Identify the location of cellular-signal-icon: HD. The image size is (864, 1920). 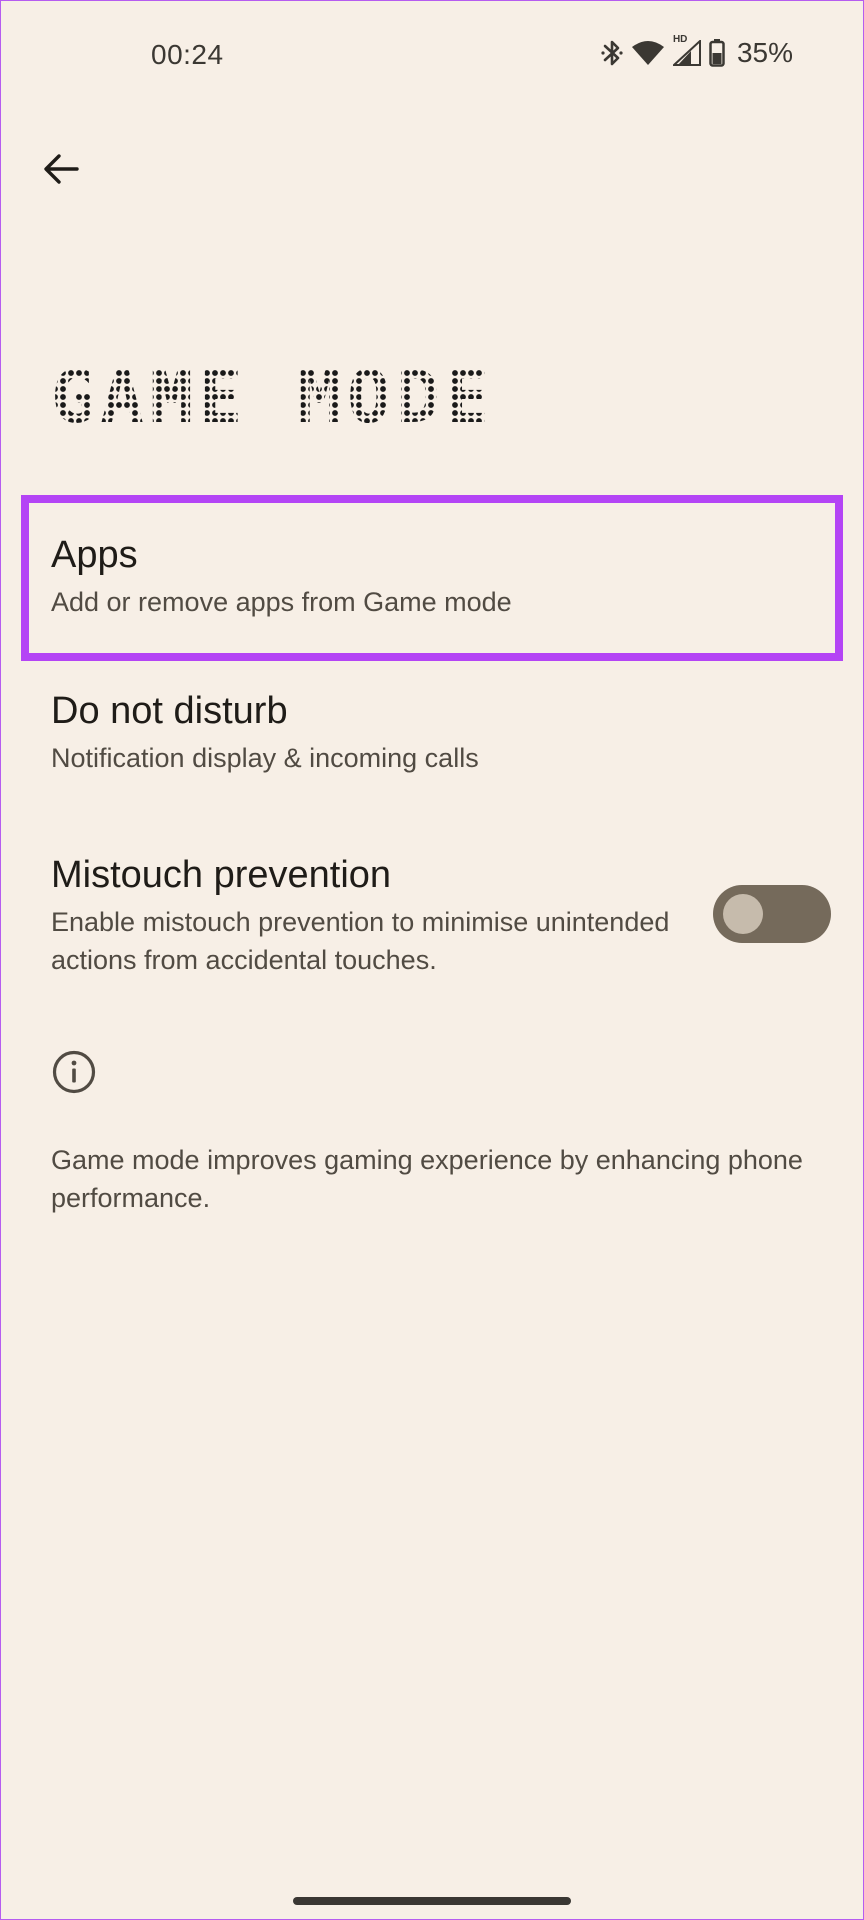
(686, 50).